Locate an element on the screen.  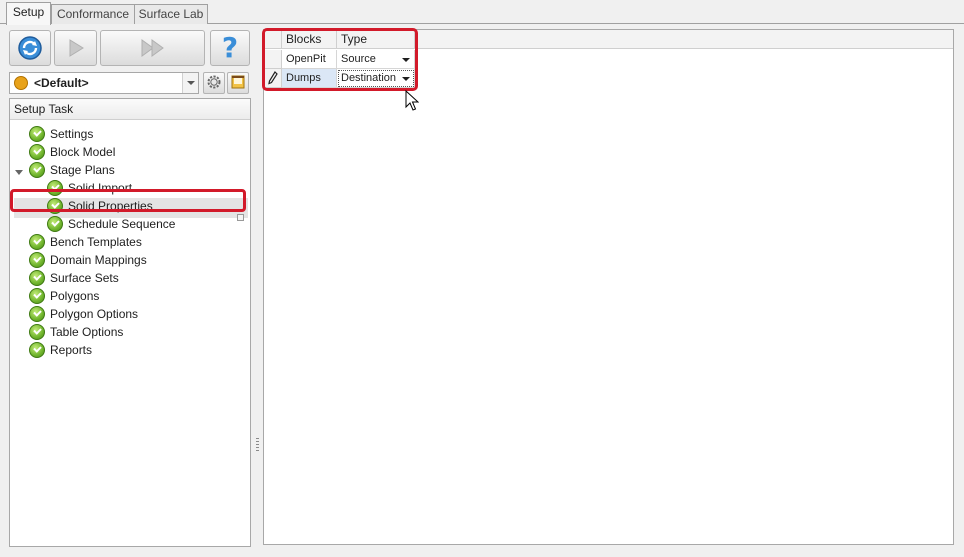
tab-conformance: Conformance is located at coordinates (93, 14).